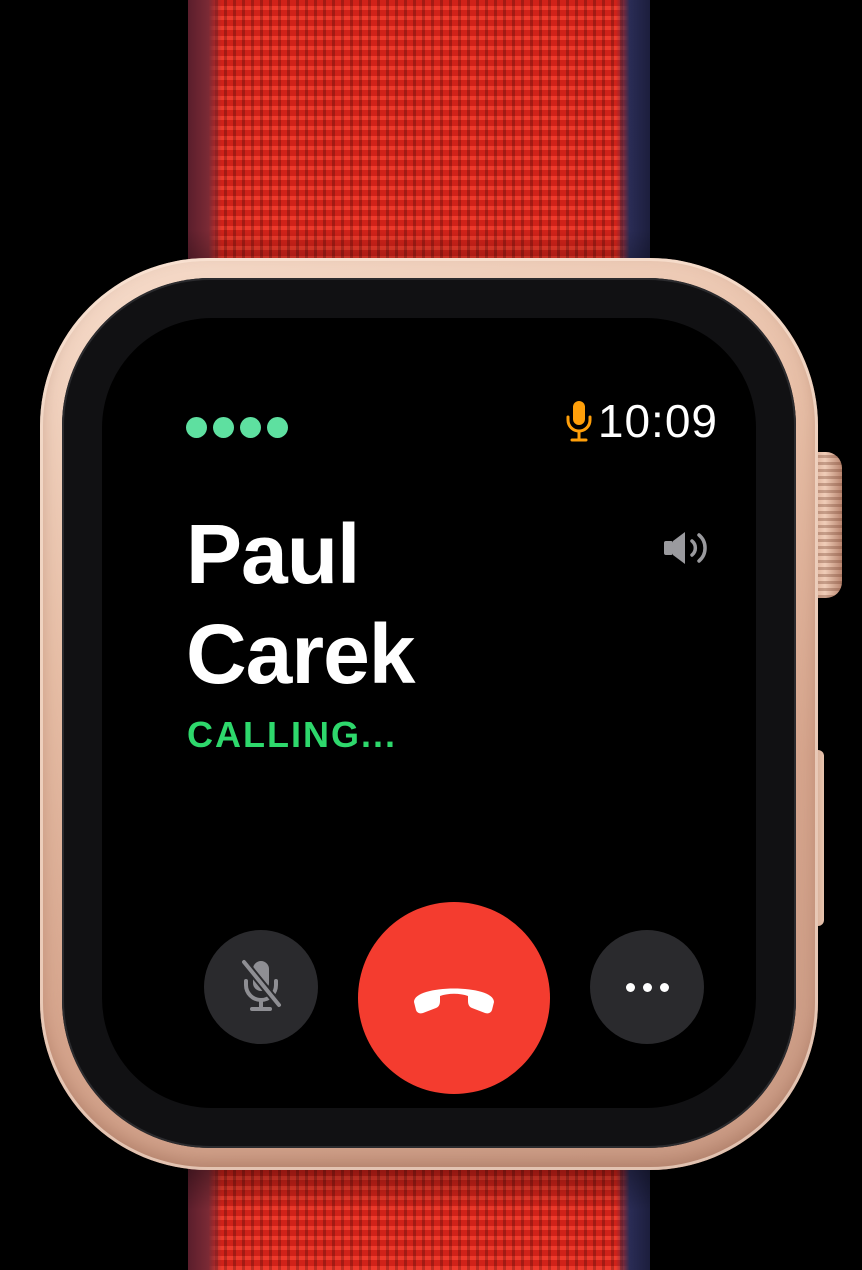 The width and height of the screenshot is (862, 1270). I want to click on status-bar-right: 10:09, so click(641, 421).